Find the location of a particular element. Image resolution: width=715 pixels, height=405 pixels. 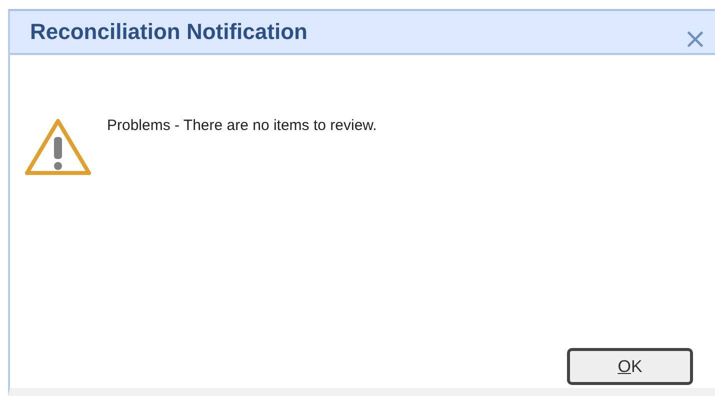

message-text: Problems - There are no items to review. is located at coordinates (242, 125).